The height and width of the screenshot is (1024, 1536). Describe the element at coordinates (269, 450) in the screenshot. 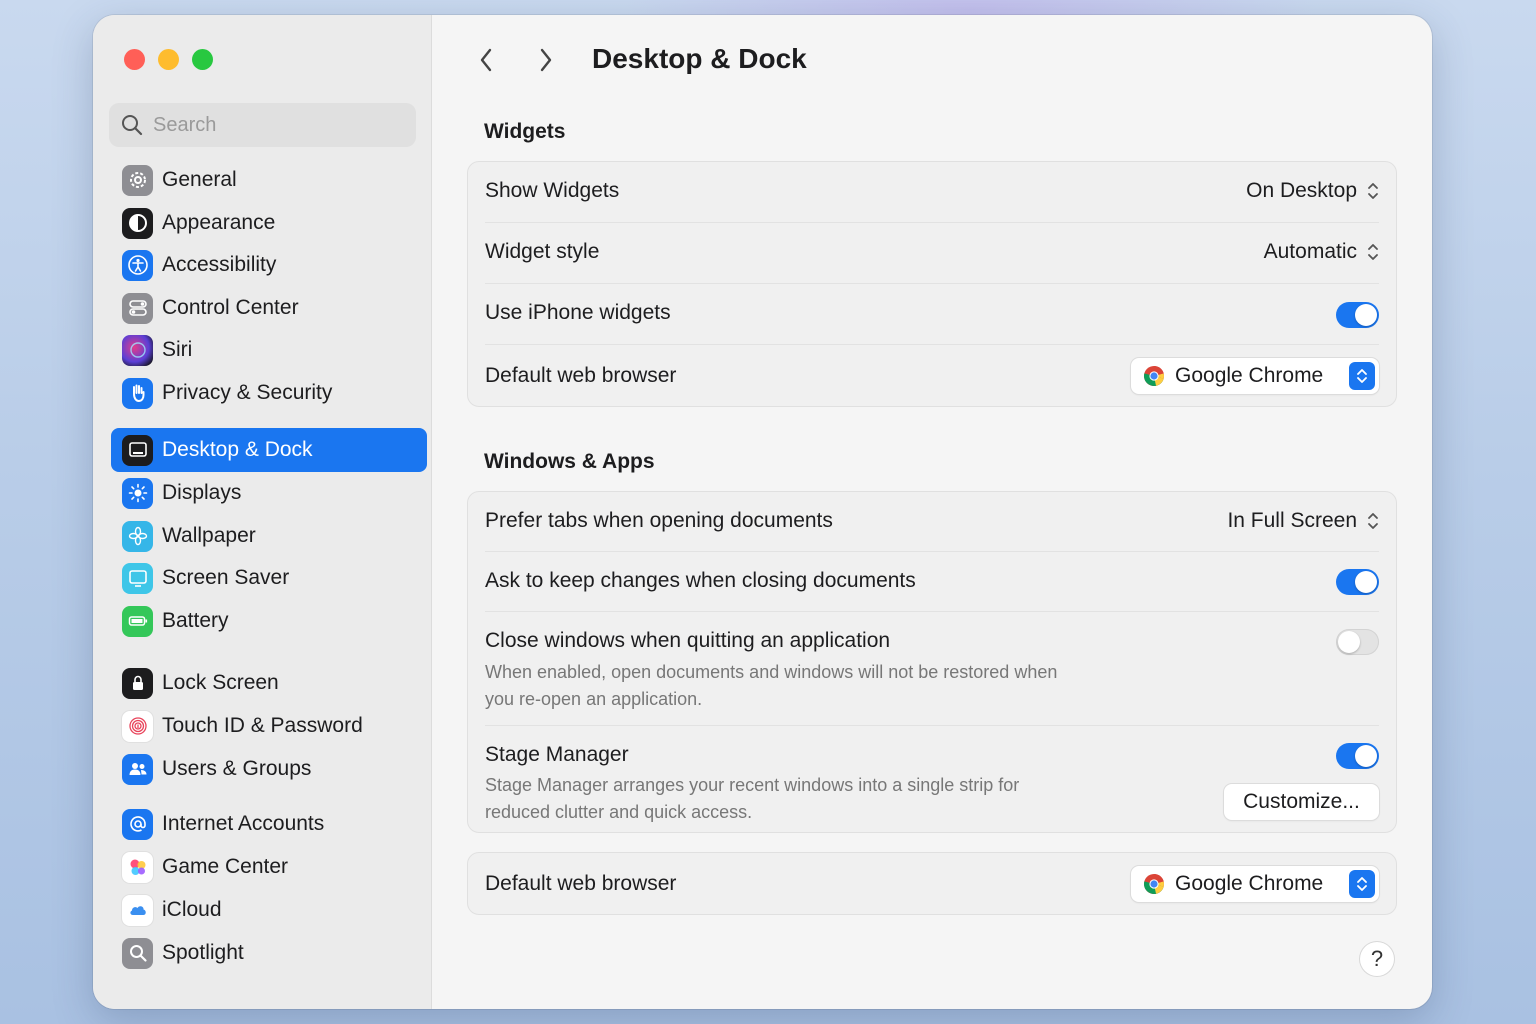

I see `sidebar-item-desktop-dock: Desktop & Dock` at that location.